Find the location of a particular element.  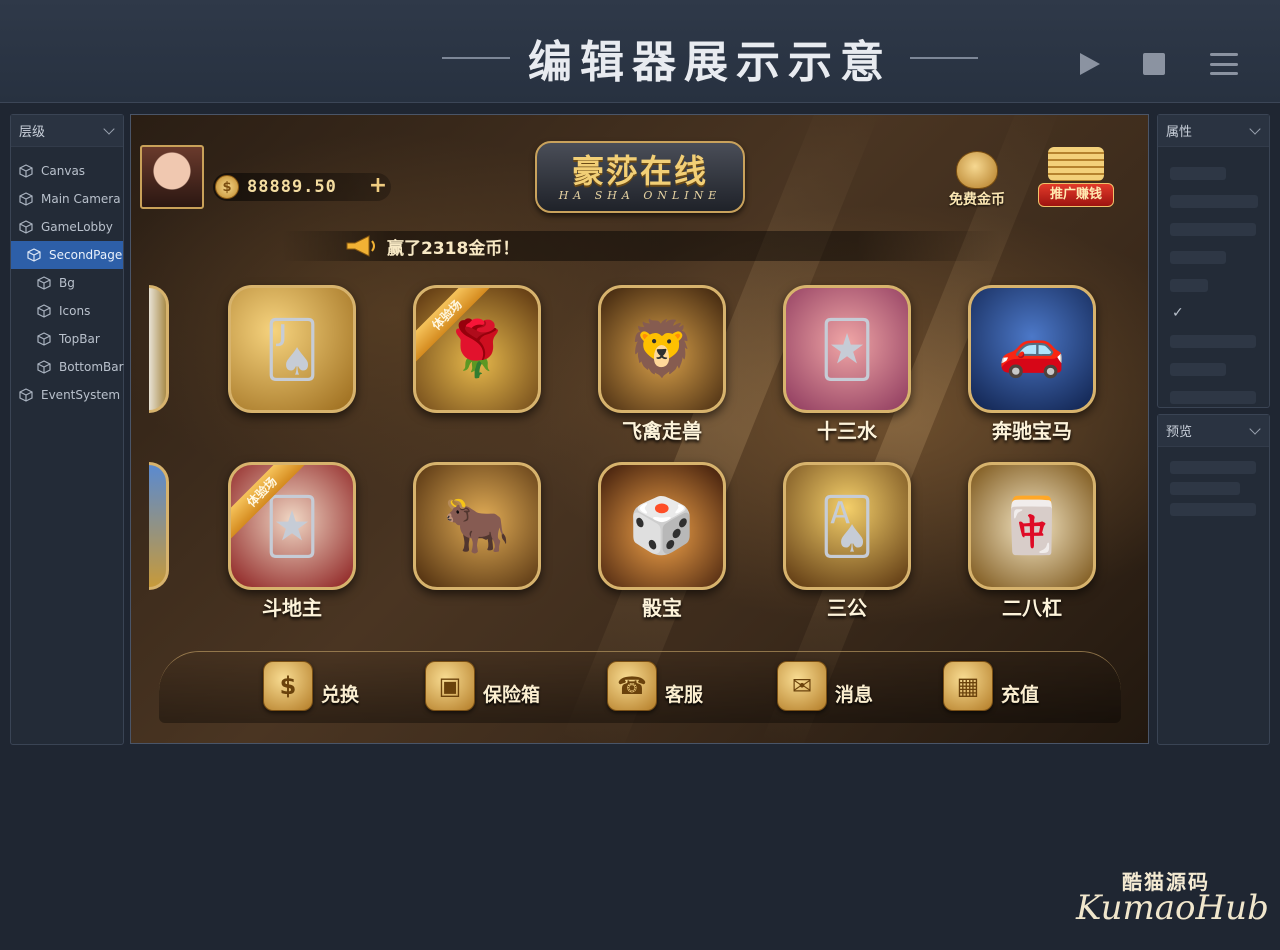

title-line-right is located at coordinates (944, 58).